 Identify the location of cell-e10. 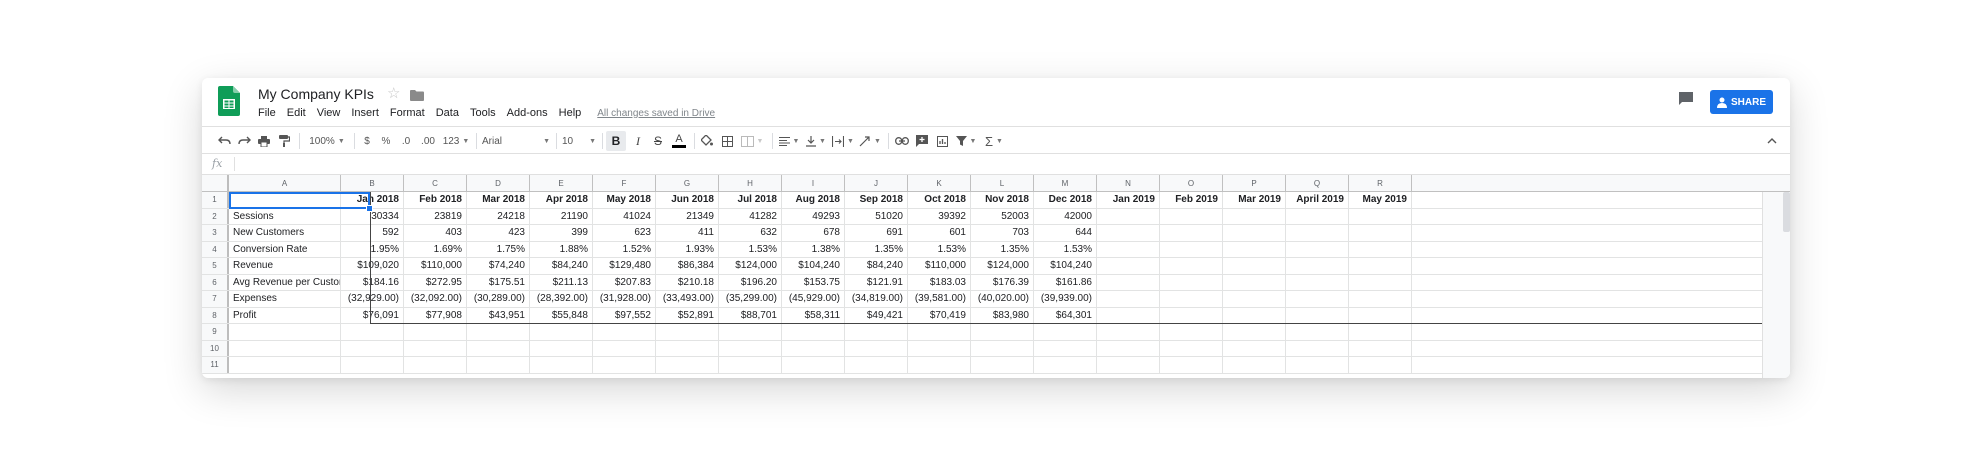
(561, 348).